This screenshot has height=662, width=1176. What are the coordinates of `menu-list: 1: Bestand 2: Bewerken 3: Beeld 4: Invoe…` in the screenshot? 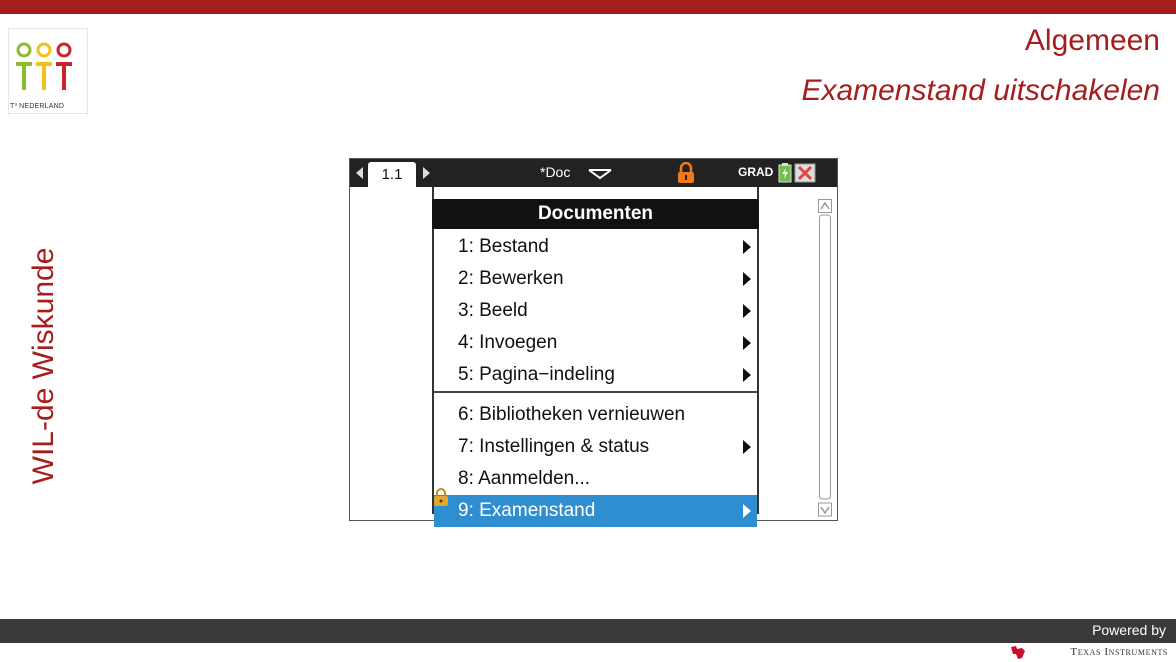 It's located at (595, 379).